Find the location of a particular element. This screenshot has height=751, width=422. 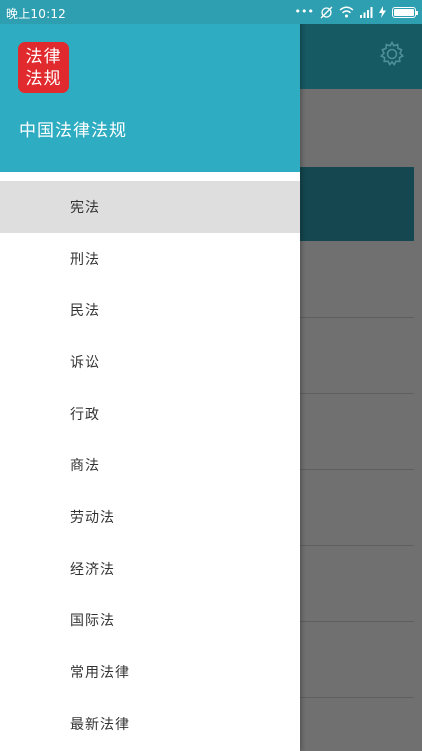

menu-item-administrative: 行政 is located at coordinates (150, 414).